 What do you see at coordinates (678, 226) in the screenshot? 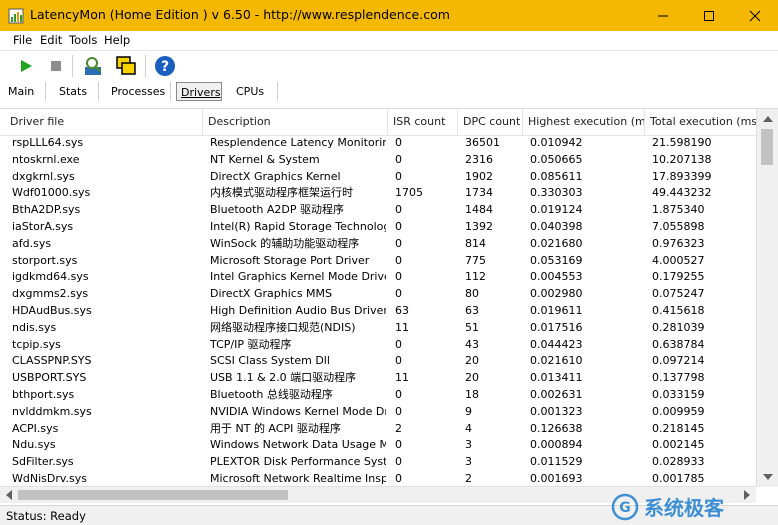
I see `total-execution-cell: 7.055898` at bounding box center [678, 226].